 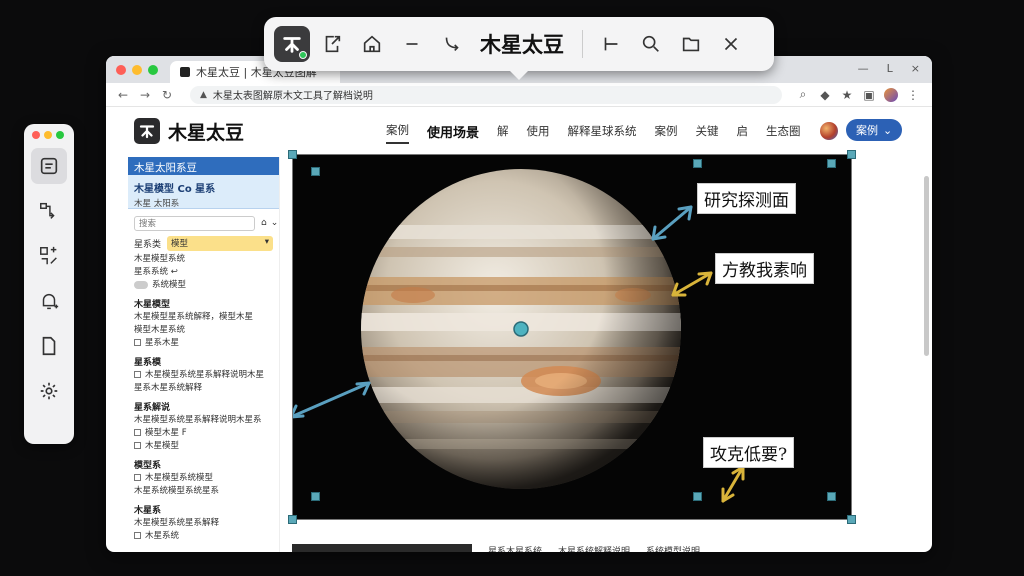 I want to click on user-avatar, so click(x=829, y=131).